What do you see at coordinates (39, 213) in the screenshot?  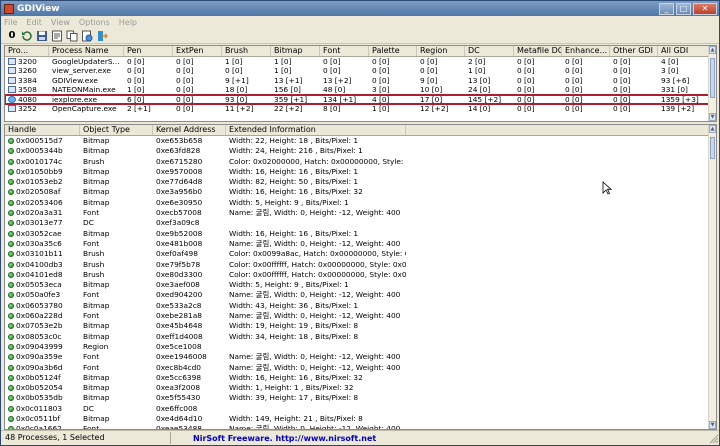 I see `handle-cell: 0x020a3a31` at bounding box center [39, 213].